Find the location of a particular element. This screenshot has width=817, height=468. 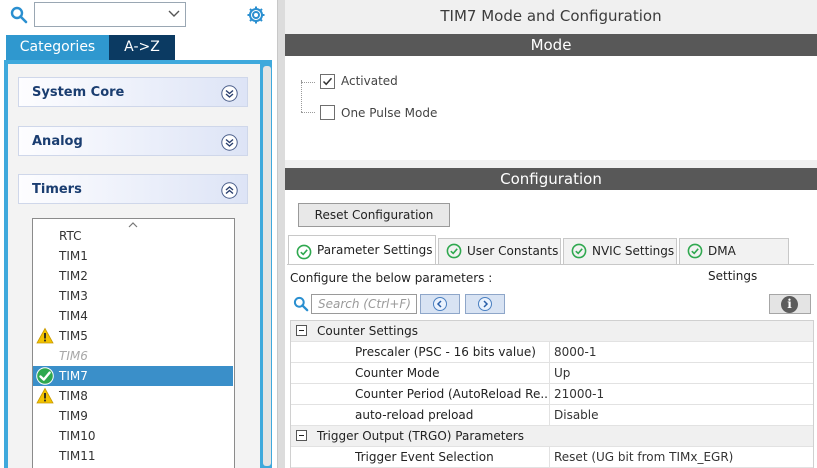

timer-item-tim7: TIM7 is located at coordinates (133, 376).